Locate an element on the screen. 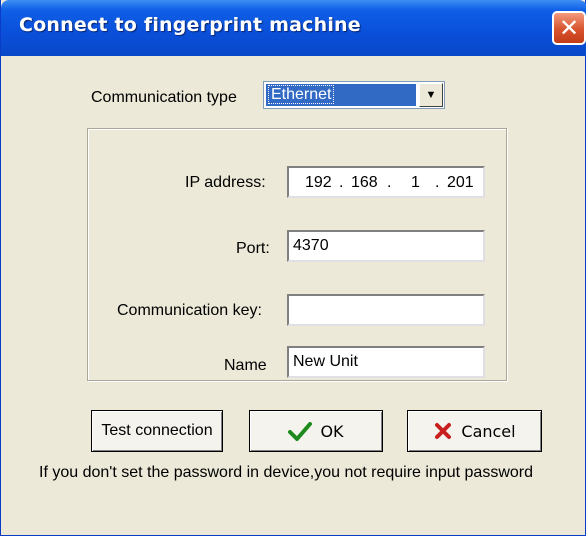 Image resolution: width=586 pixels, height=536 pixels. name-input: New Unit is located at coordinates (386, 362).